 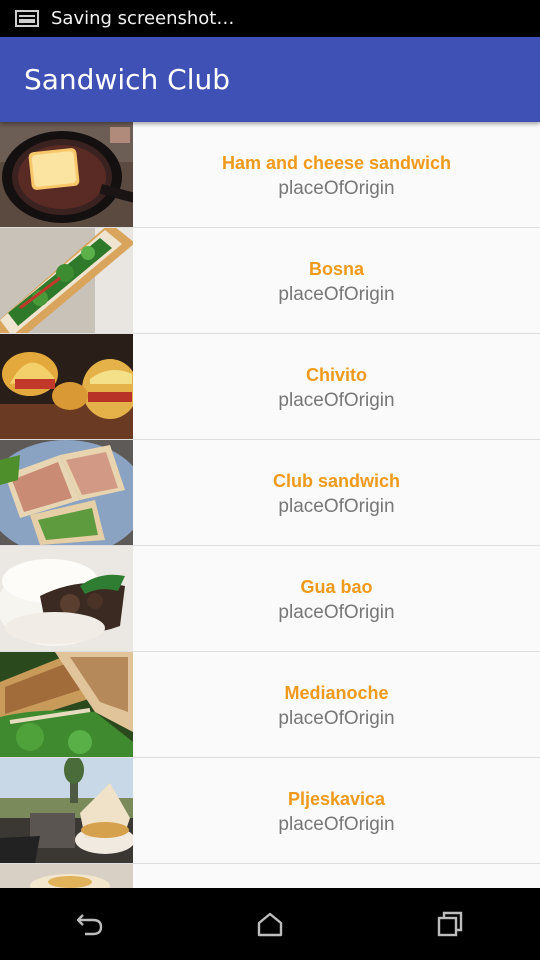 I want to click on recents-icon, so click(x=450, y=924).